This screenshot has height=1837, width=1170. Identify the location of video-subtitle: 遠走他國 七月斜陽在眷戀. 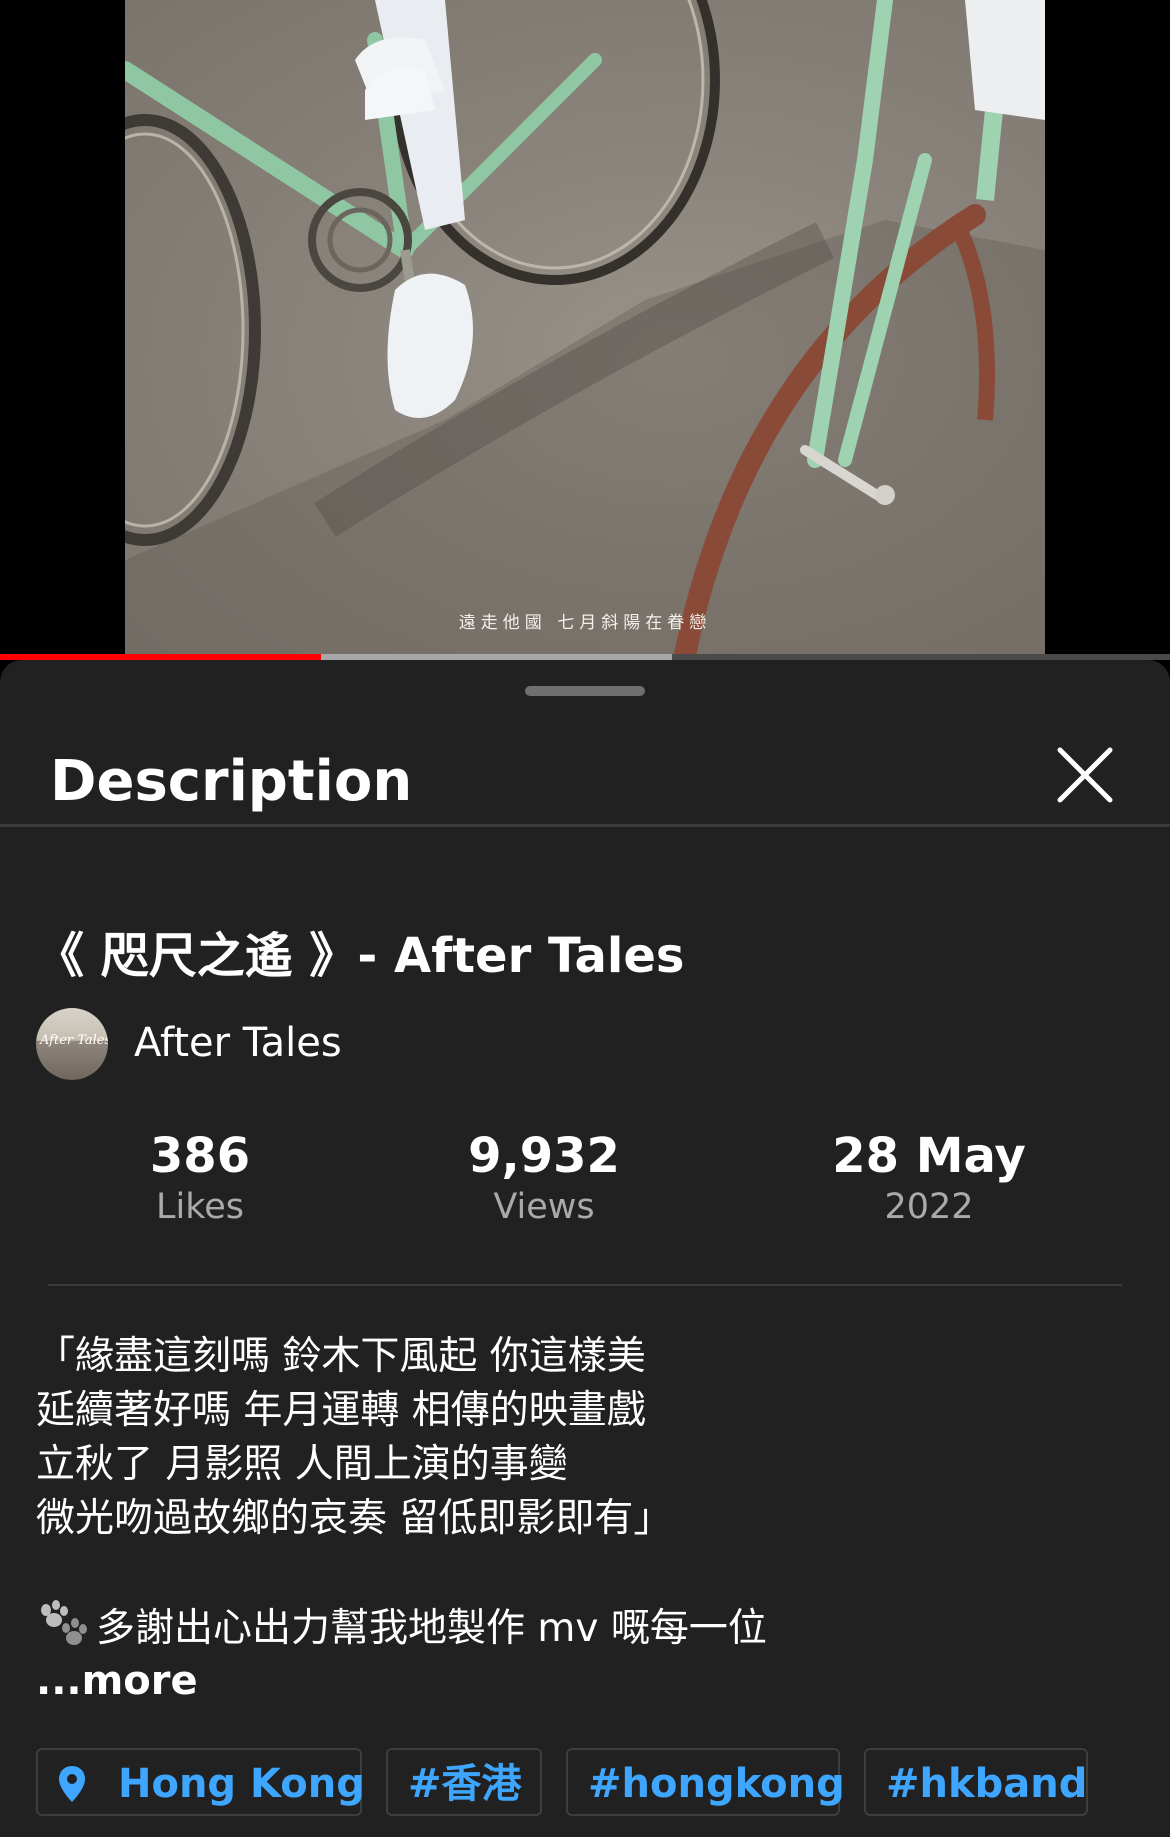
(585, 623).